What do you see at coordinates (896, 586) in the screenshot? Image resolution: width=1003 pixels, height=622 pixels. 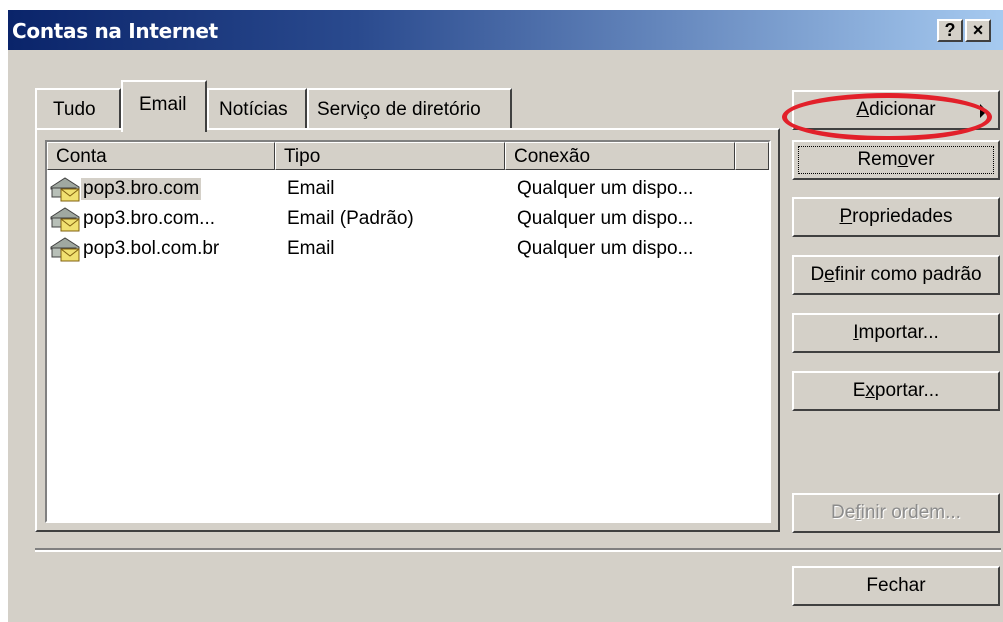 I see `close-button: Fechar` at bounding box center [896, 586].